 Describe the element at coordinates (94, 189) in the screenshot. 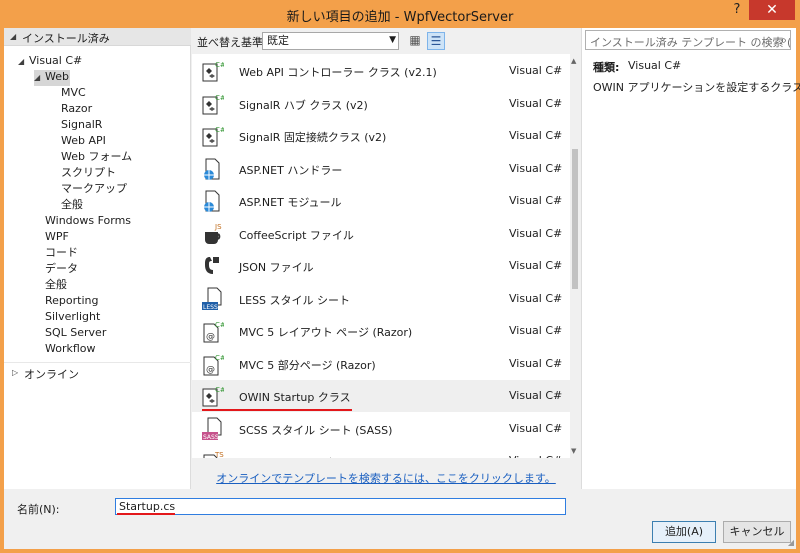

I see `tree-item: マークアップ` at that location.